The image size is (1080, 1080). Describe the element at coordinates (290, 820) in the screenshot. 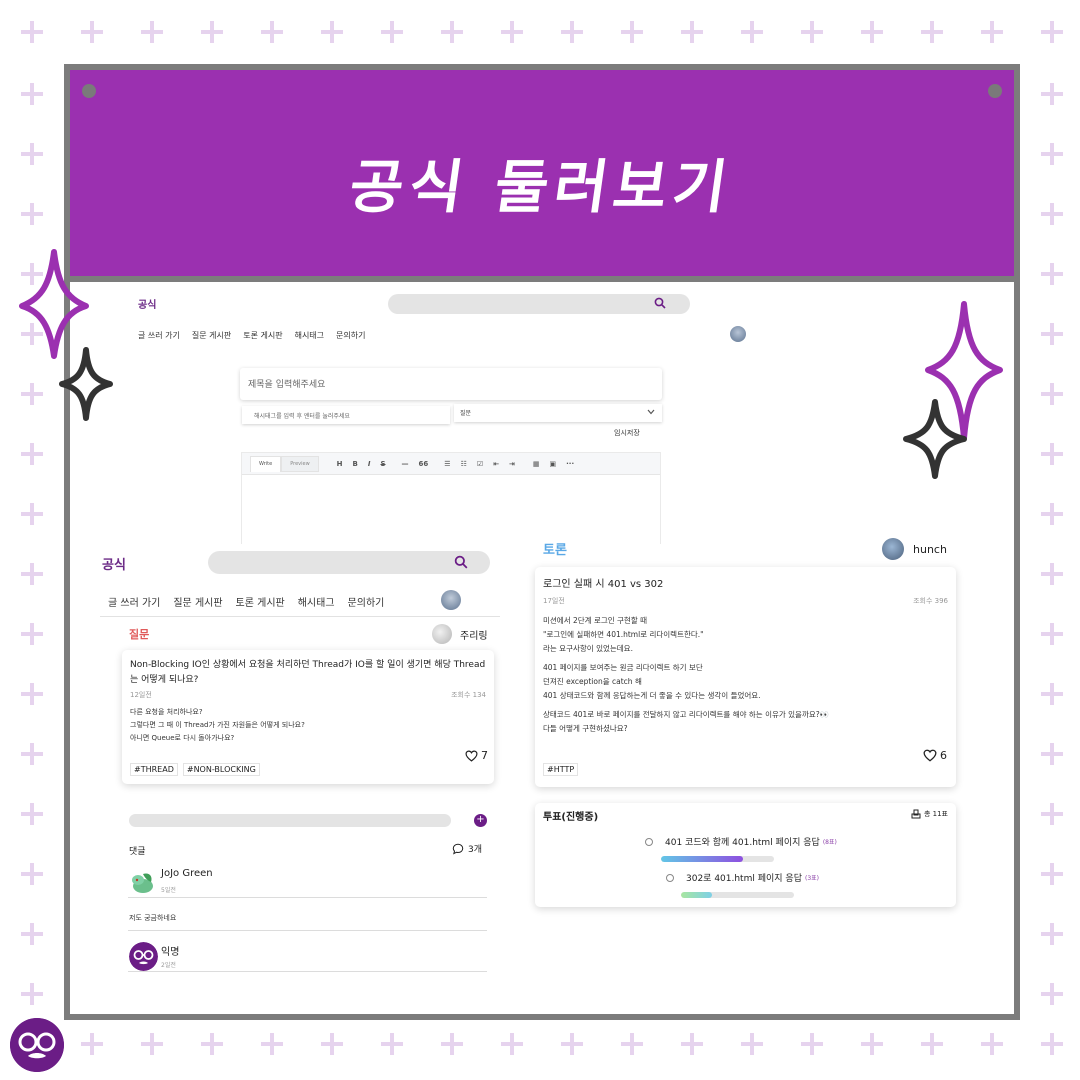

I see `comment-input` at that location.